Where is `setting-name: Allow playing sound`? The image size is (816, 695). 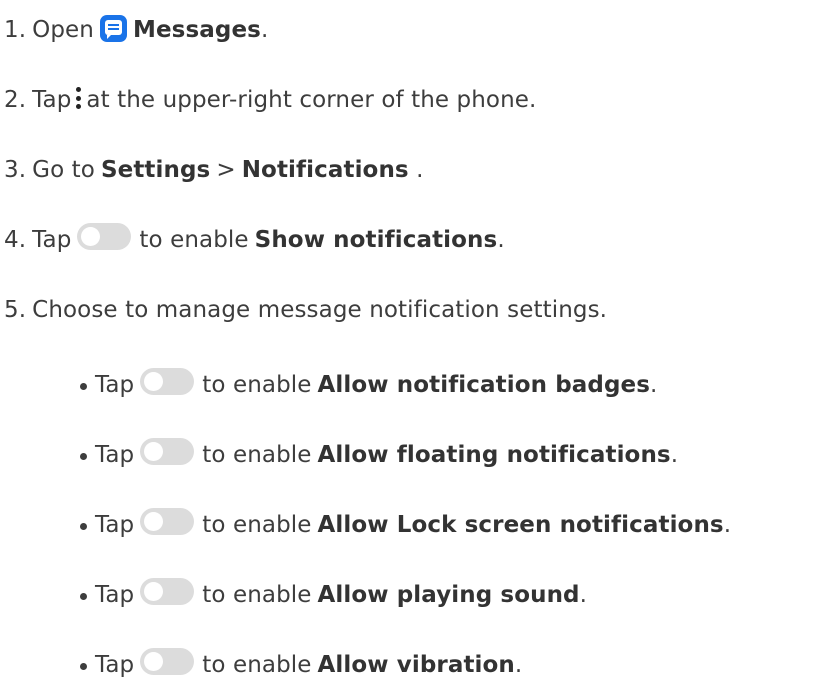 setting-name: Allow playing sound is located at coordinates (448, 595).